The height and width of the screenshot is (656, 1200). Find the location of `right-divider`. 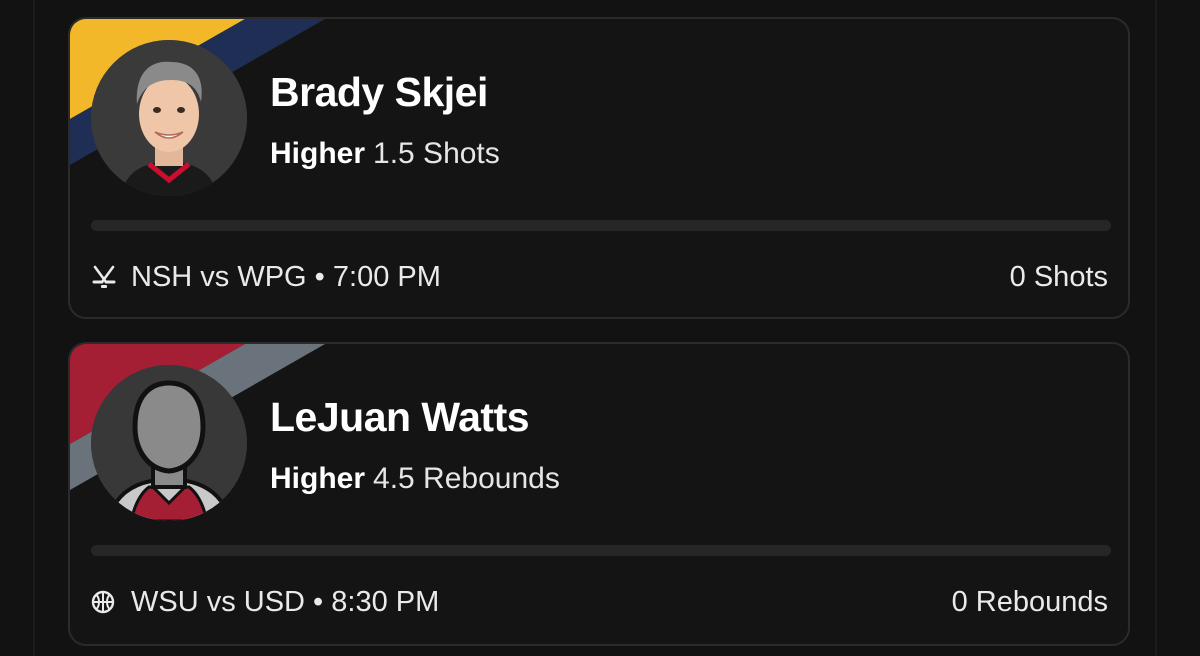

right-divider is located at coordinates (1156, 328).